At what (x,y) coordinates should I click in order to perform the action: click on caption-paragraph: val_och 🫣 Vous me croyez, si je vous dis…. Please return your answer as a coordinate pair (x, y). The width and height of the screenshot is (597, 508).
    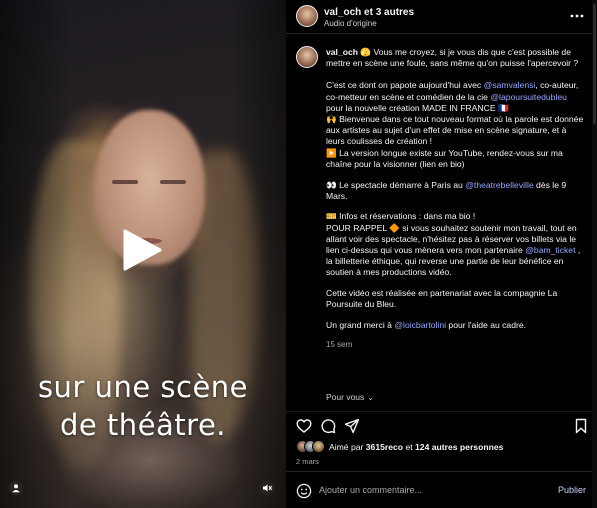
    Looking at the image, I should click on (455, 58).